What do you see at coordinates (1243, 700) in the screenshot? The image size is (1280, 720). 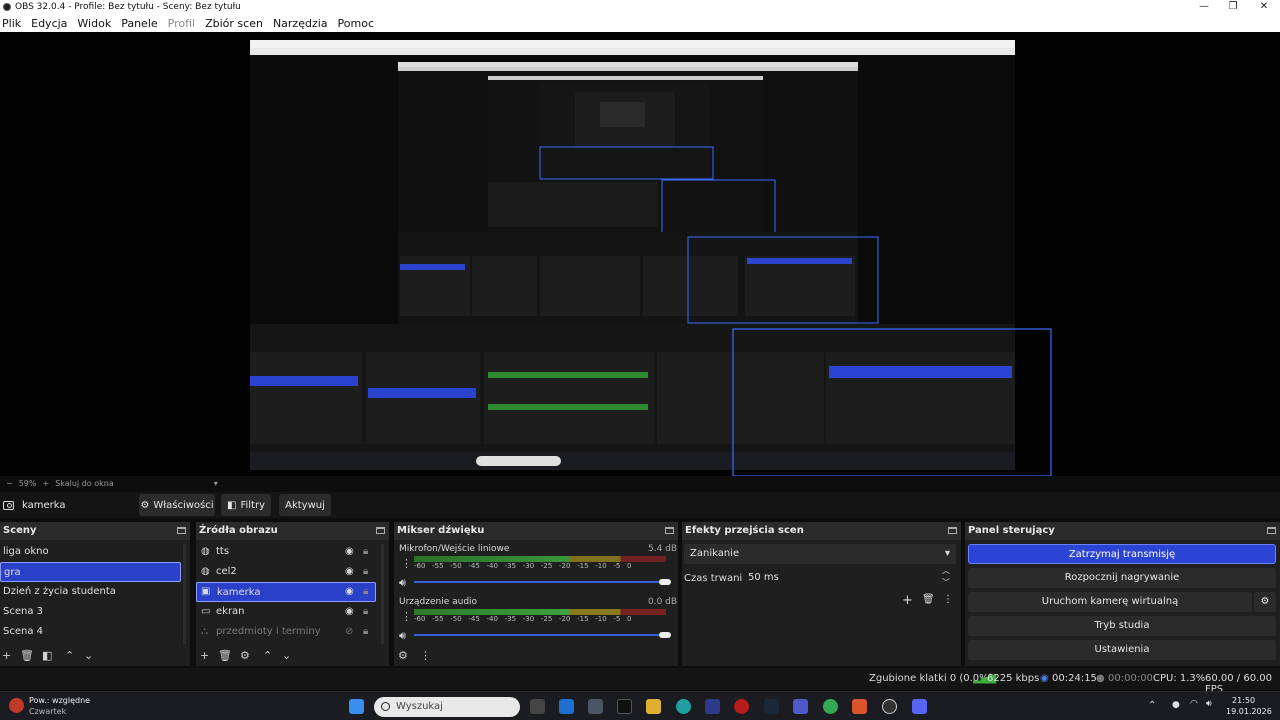 I see `clock-time: 21:50` at bounding box center [1243, 700].